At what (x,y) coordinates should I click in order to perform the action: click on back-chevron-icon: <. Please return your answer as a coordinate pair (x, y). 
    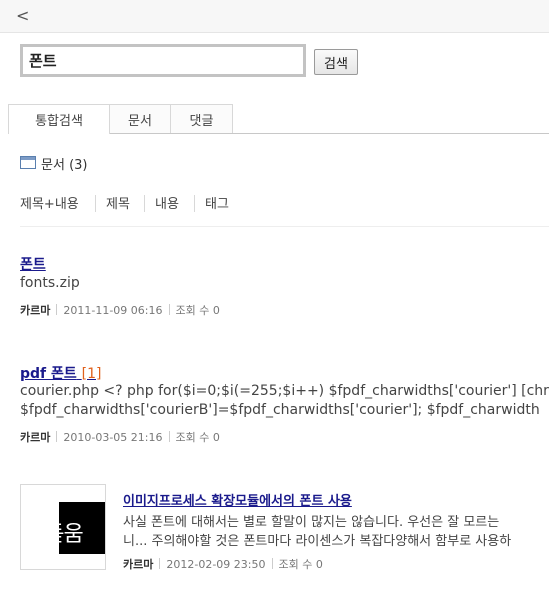
    Looking at the image, I should click on (22, 15).